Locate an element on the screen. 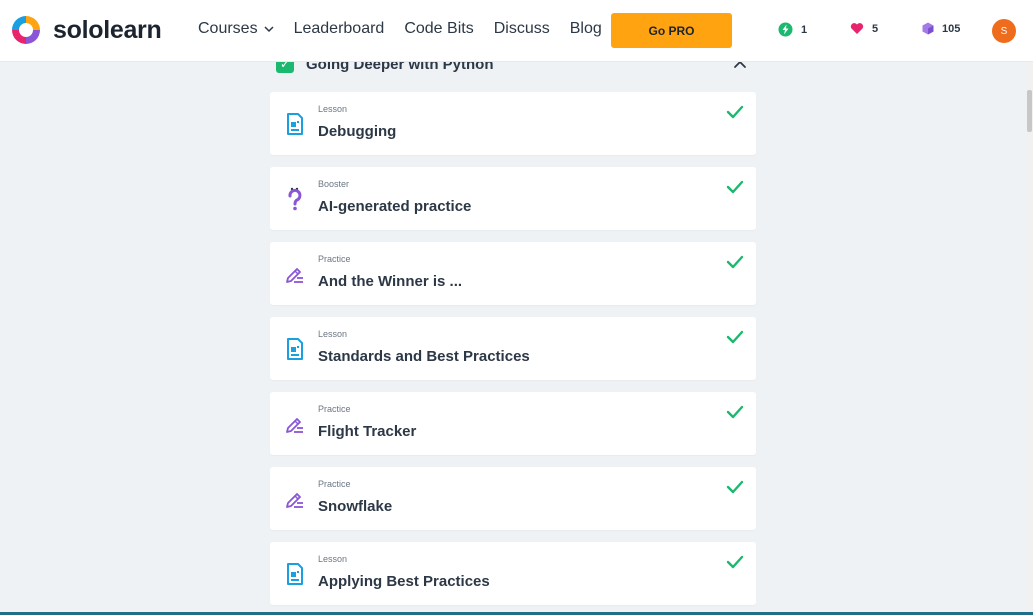 This screenshot has height=615, width=1033. question-icon is located at coordinates (295, 199).